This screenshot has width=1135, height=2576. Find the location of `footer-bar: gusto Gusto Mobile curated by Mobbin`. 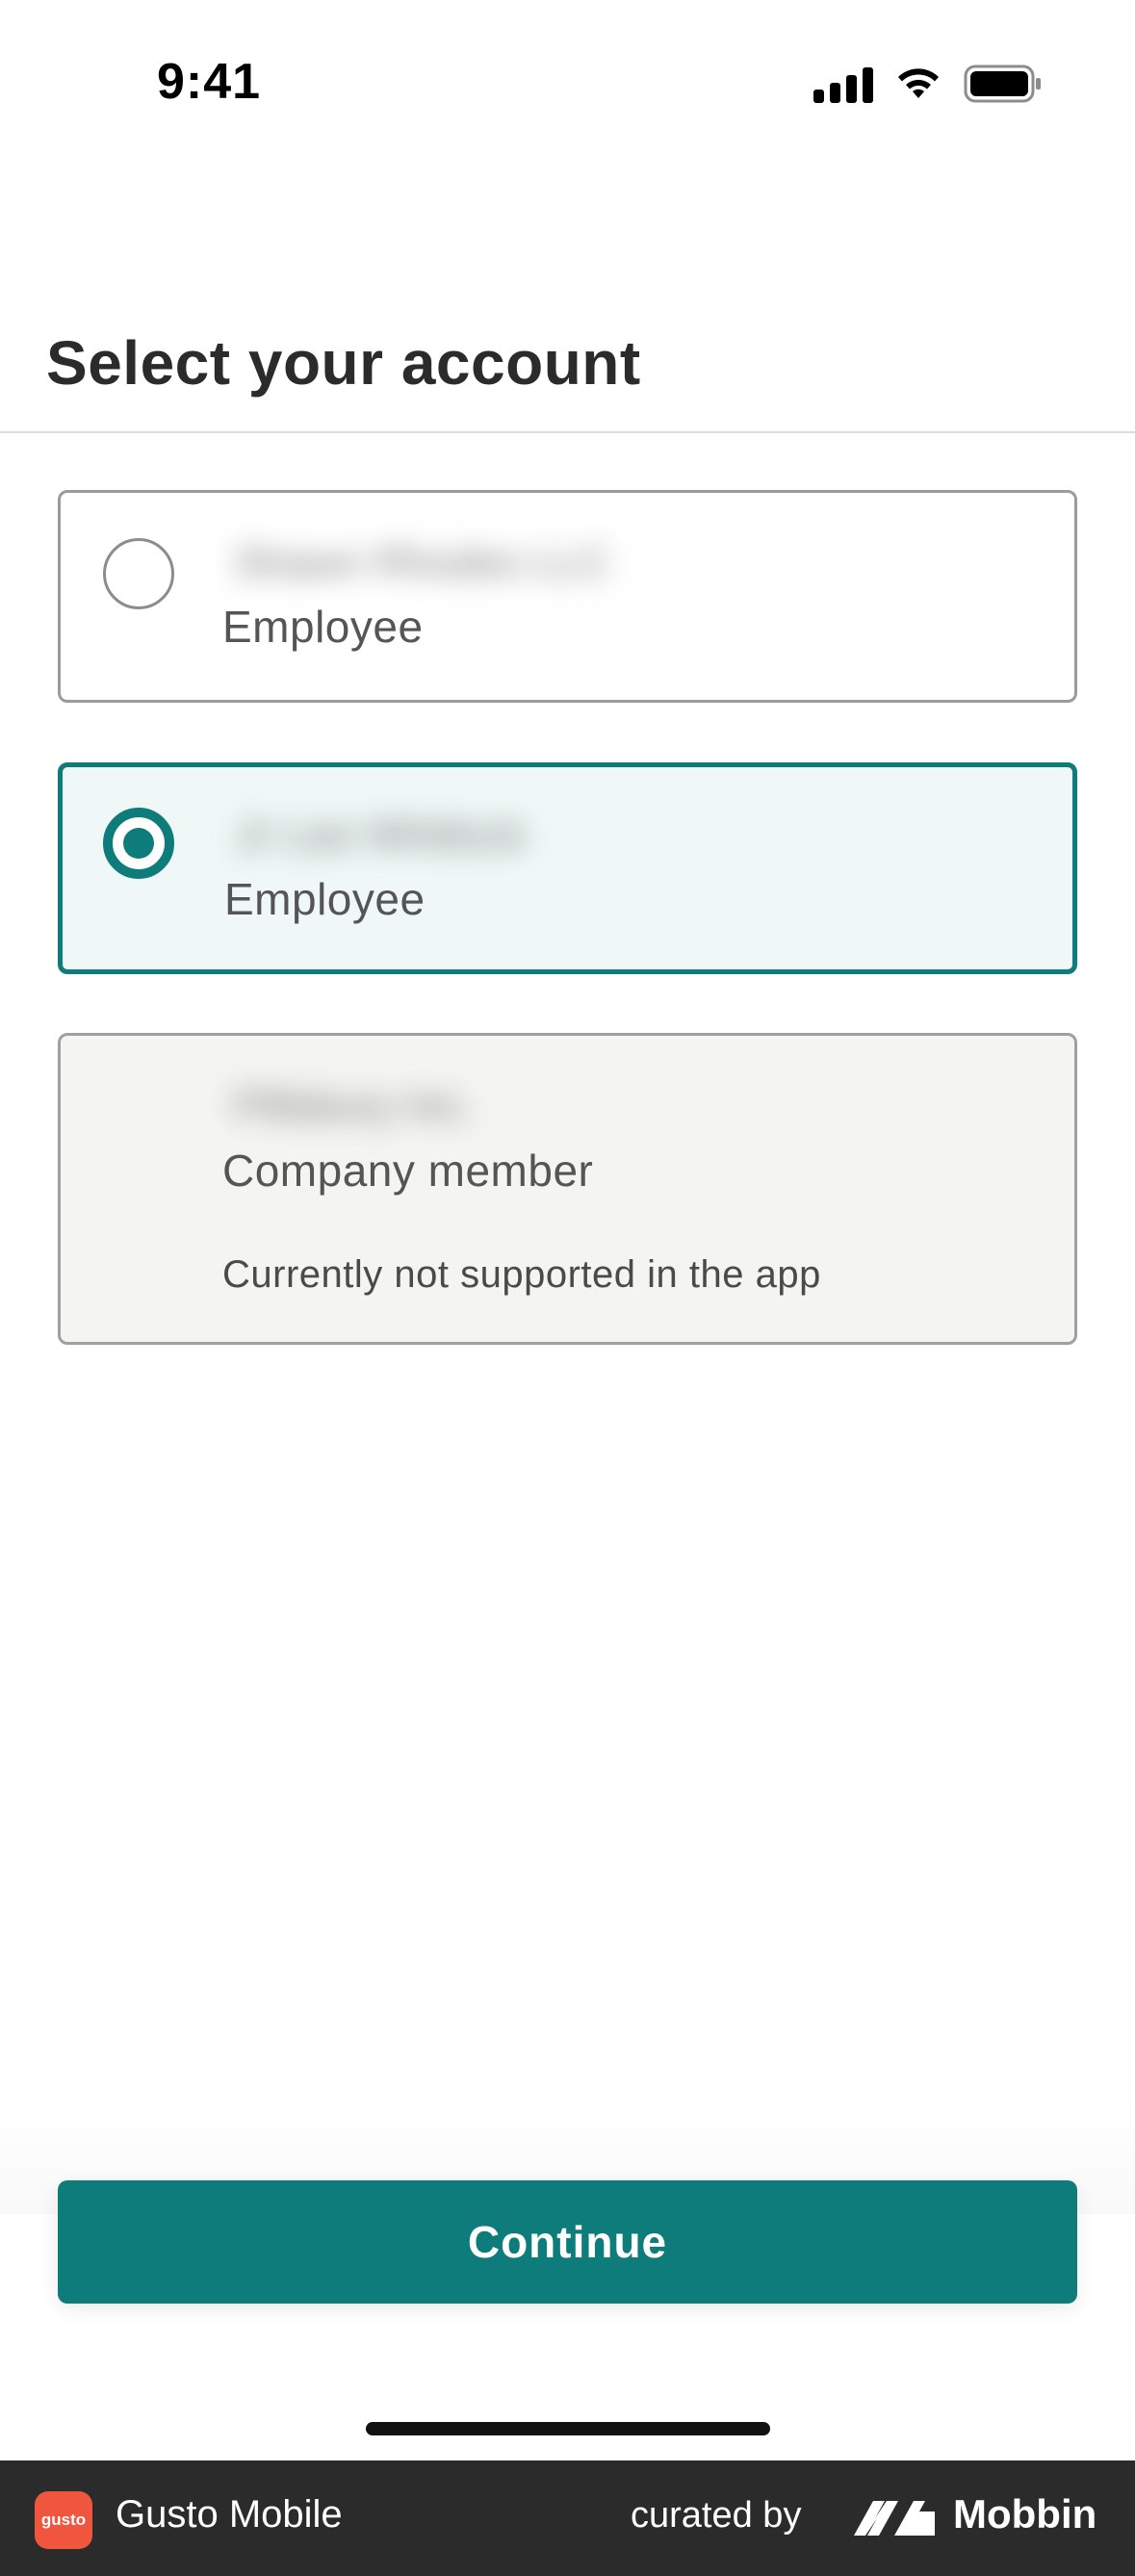

footer-bar: gusto Gusto Mobile curated by Mobbin is located at coordinates (567, 2518).